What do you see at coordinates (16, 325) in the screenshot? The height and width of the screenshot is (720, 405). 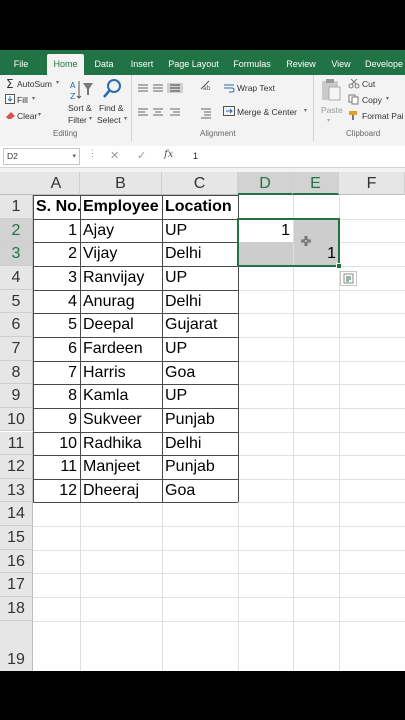 I see `row-header-6: 6` at bounding box center [16, 325].